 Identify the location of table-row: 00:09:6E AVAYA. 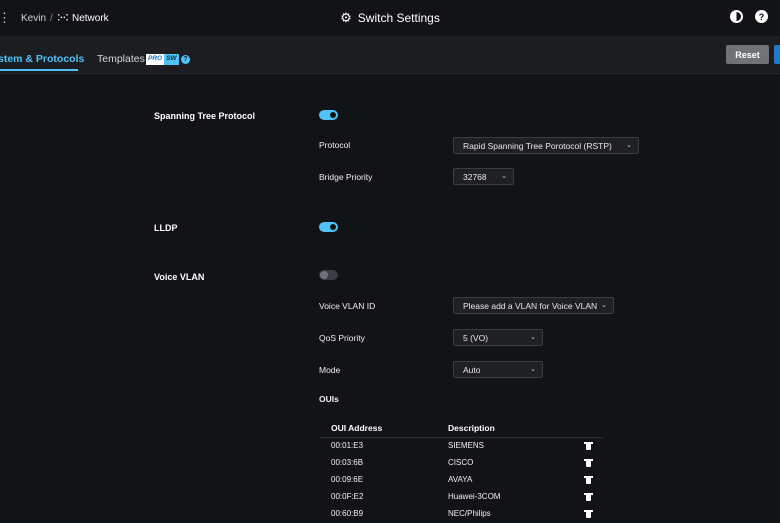
(461, 480).